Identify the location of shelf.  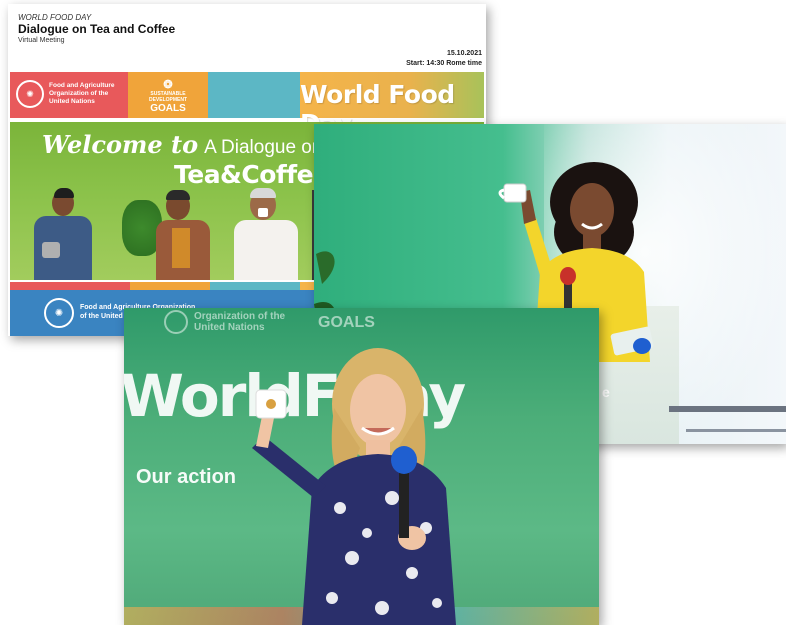
(727, 409).